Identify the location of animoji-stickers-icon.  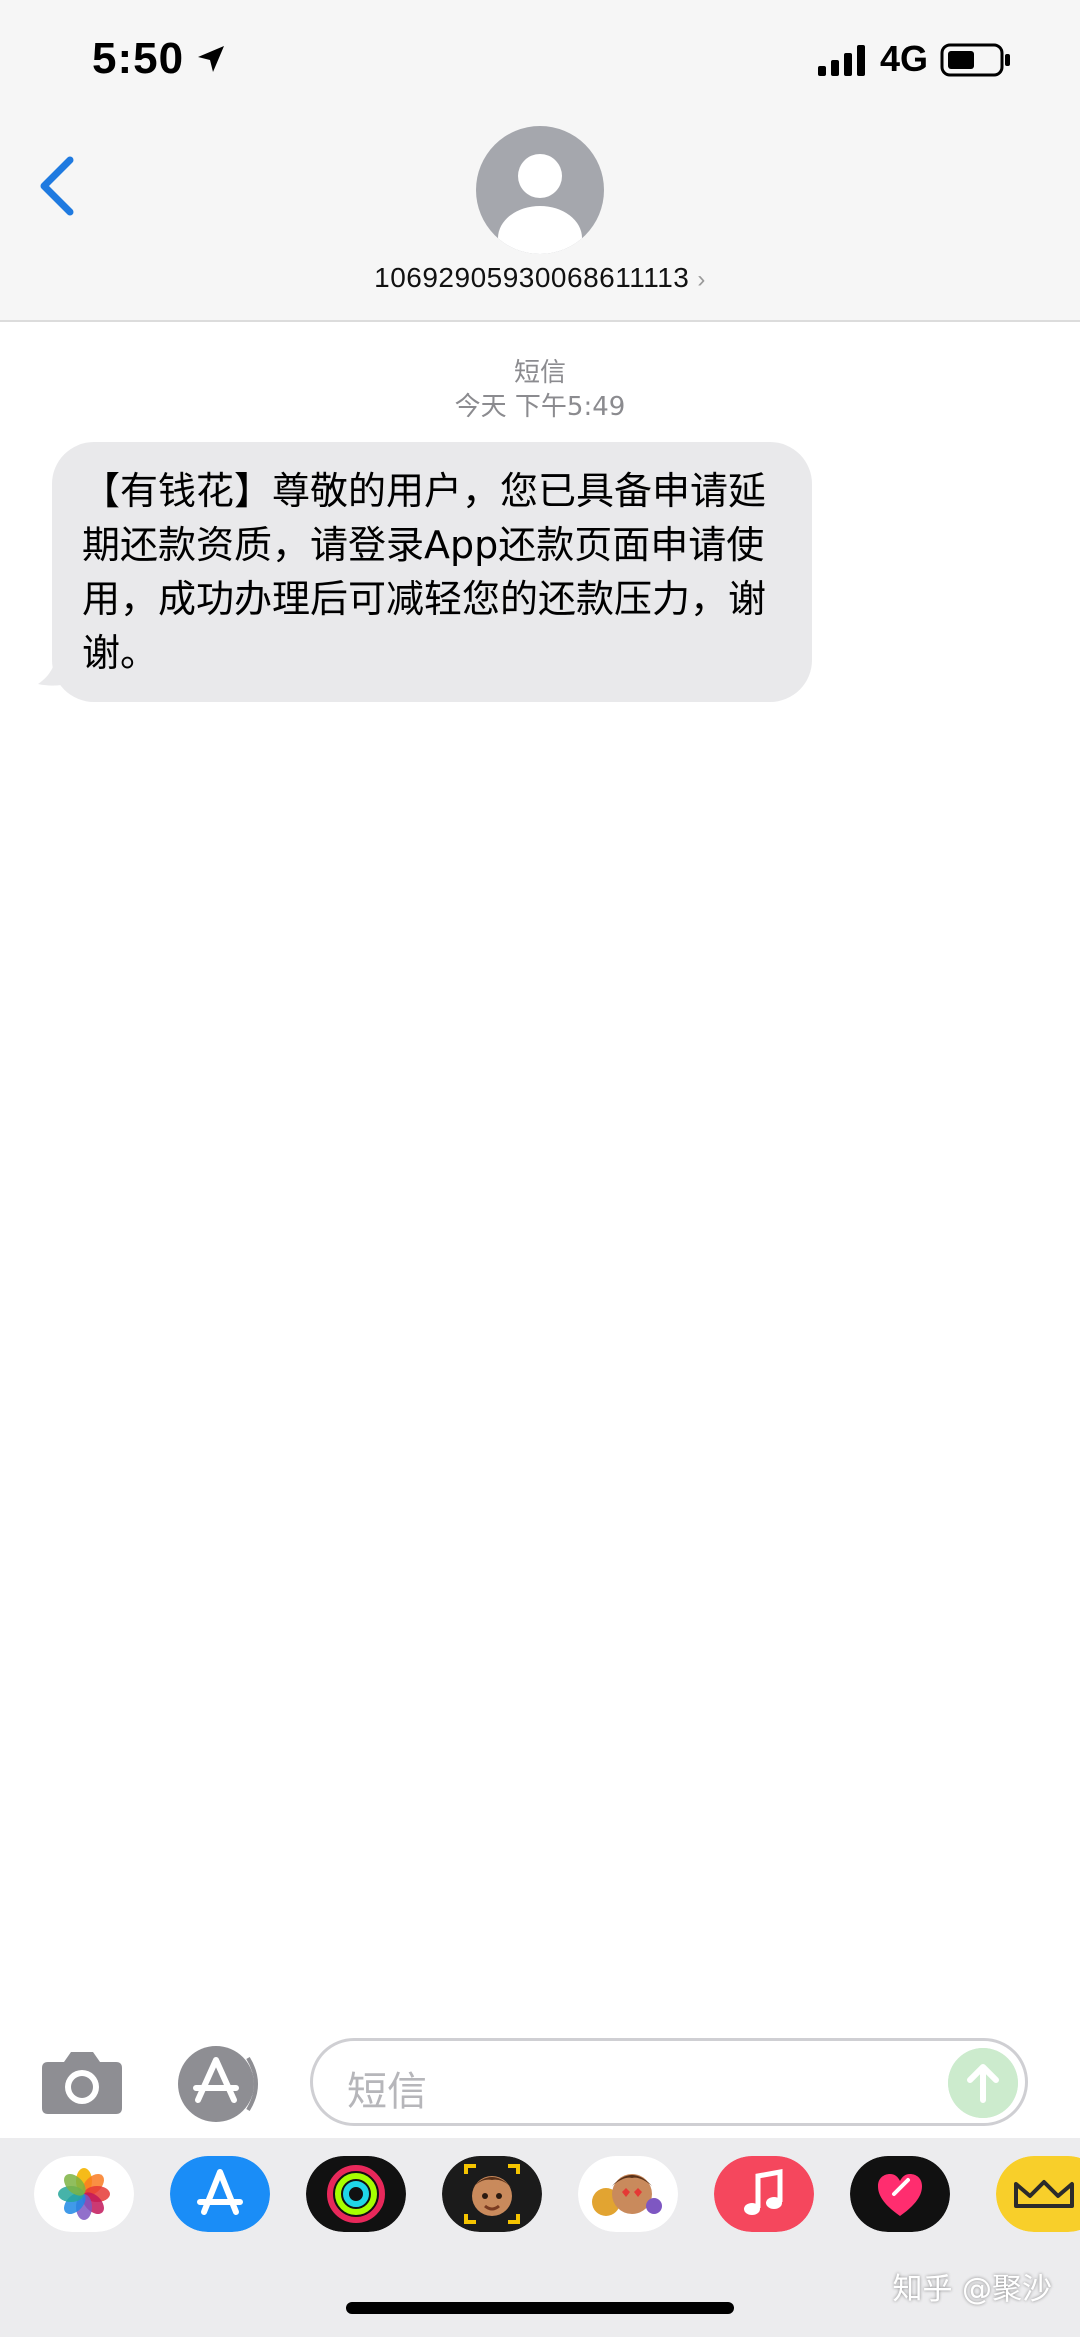
(628, 2194).